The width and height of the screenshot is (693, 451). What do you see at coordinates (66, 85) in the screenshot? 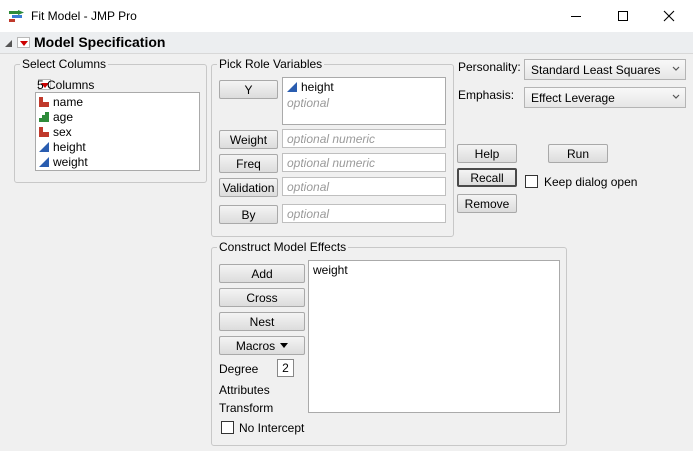
I see `columns-count: 5 Columns` at bounding box center [66, 85].